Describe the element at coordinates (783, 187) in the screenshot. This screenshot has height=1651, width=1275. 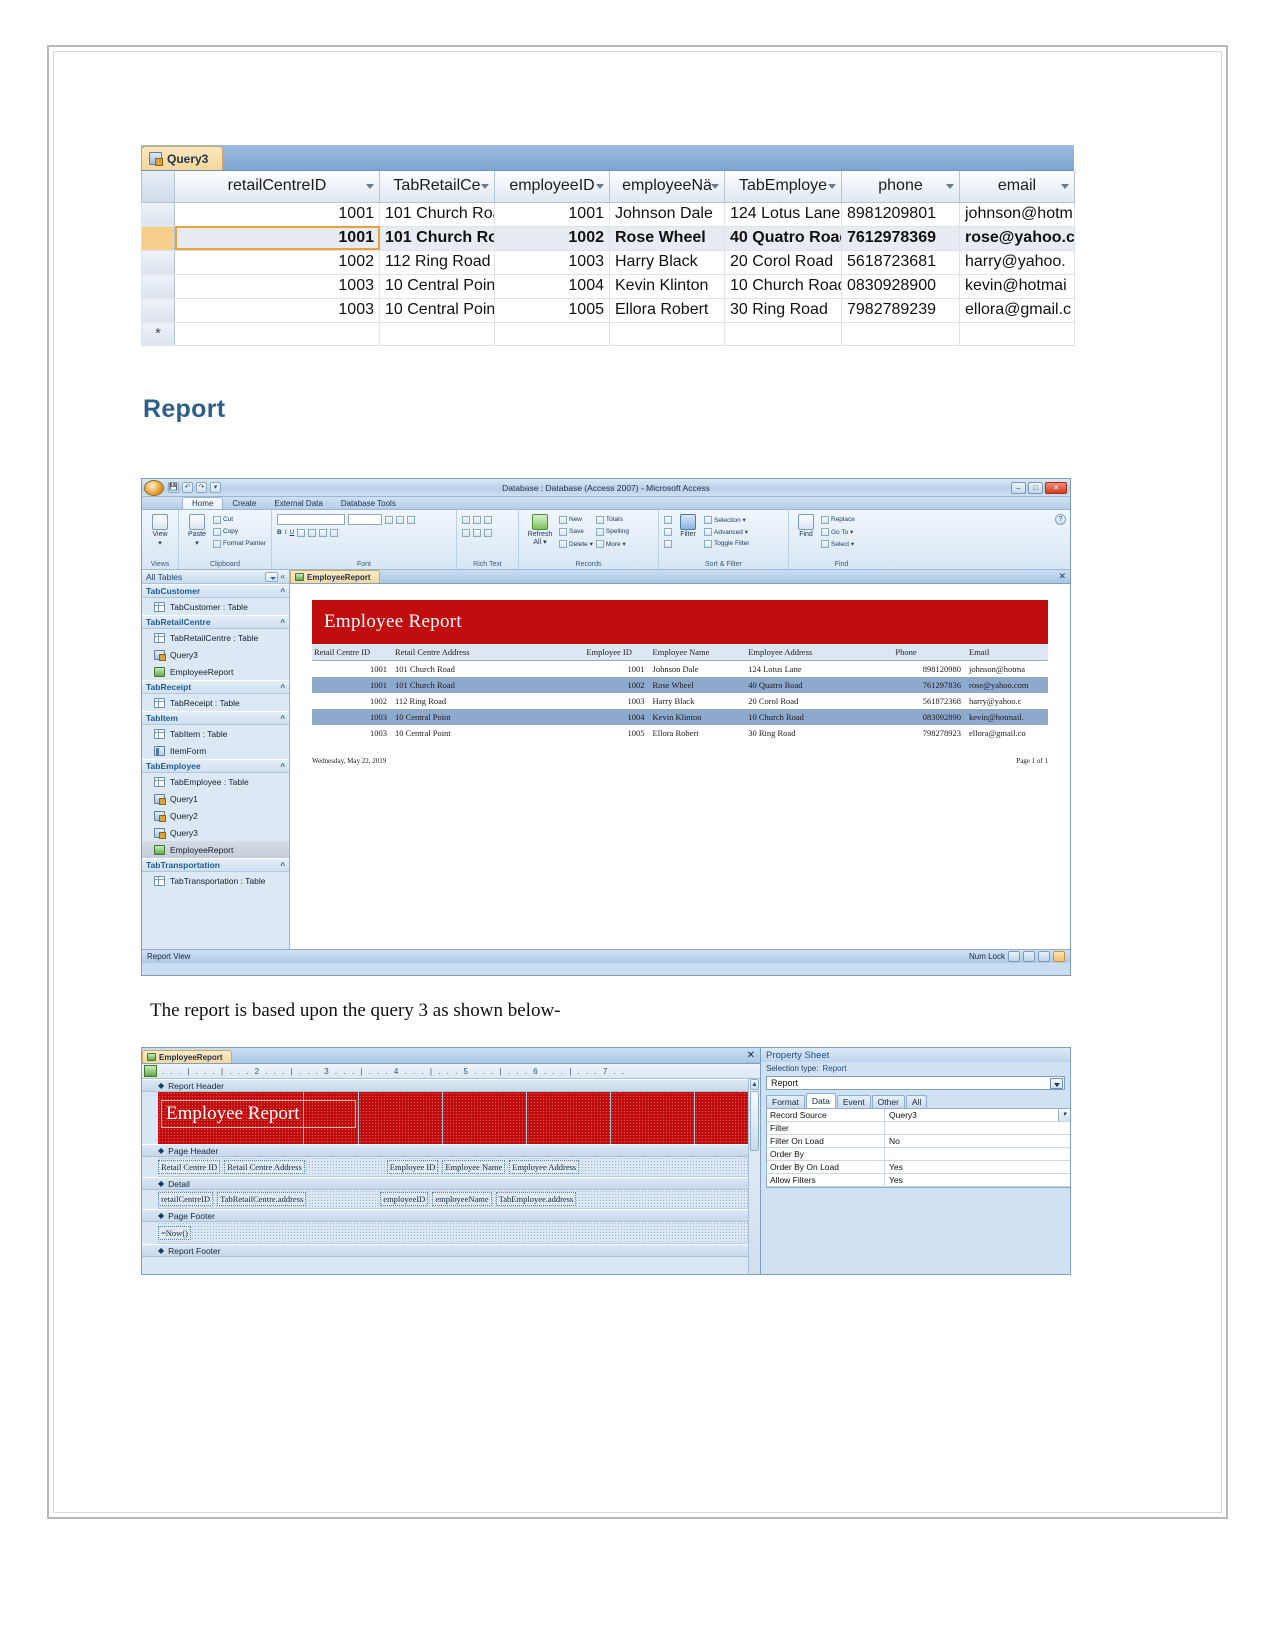
I see `column-header-tabemployee: TabEmploye` at that location.